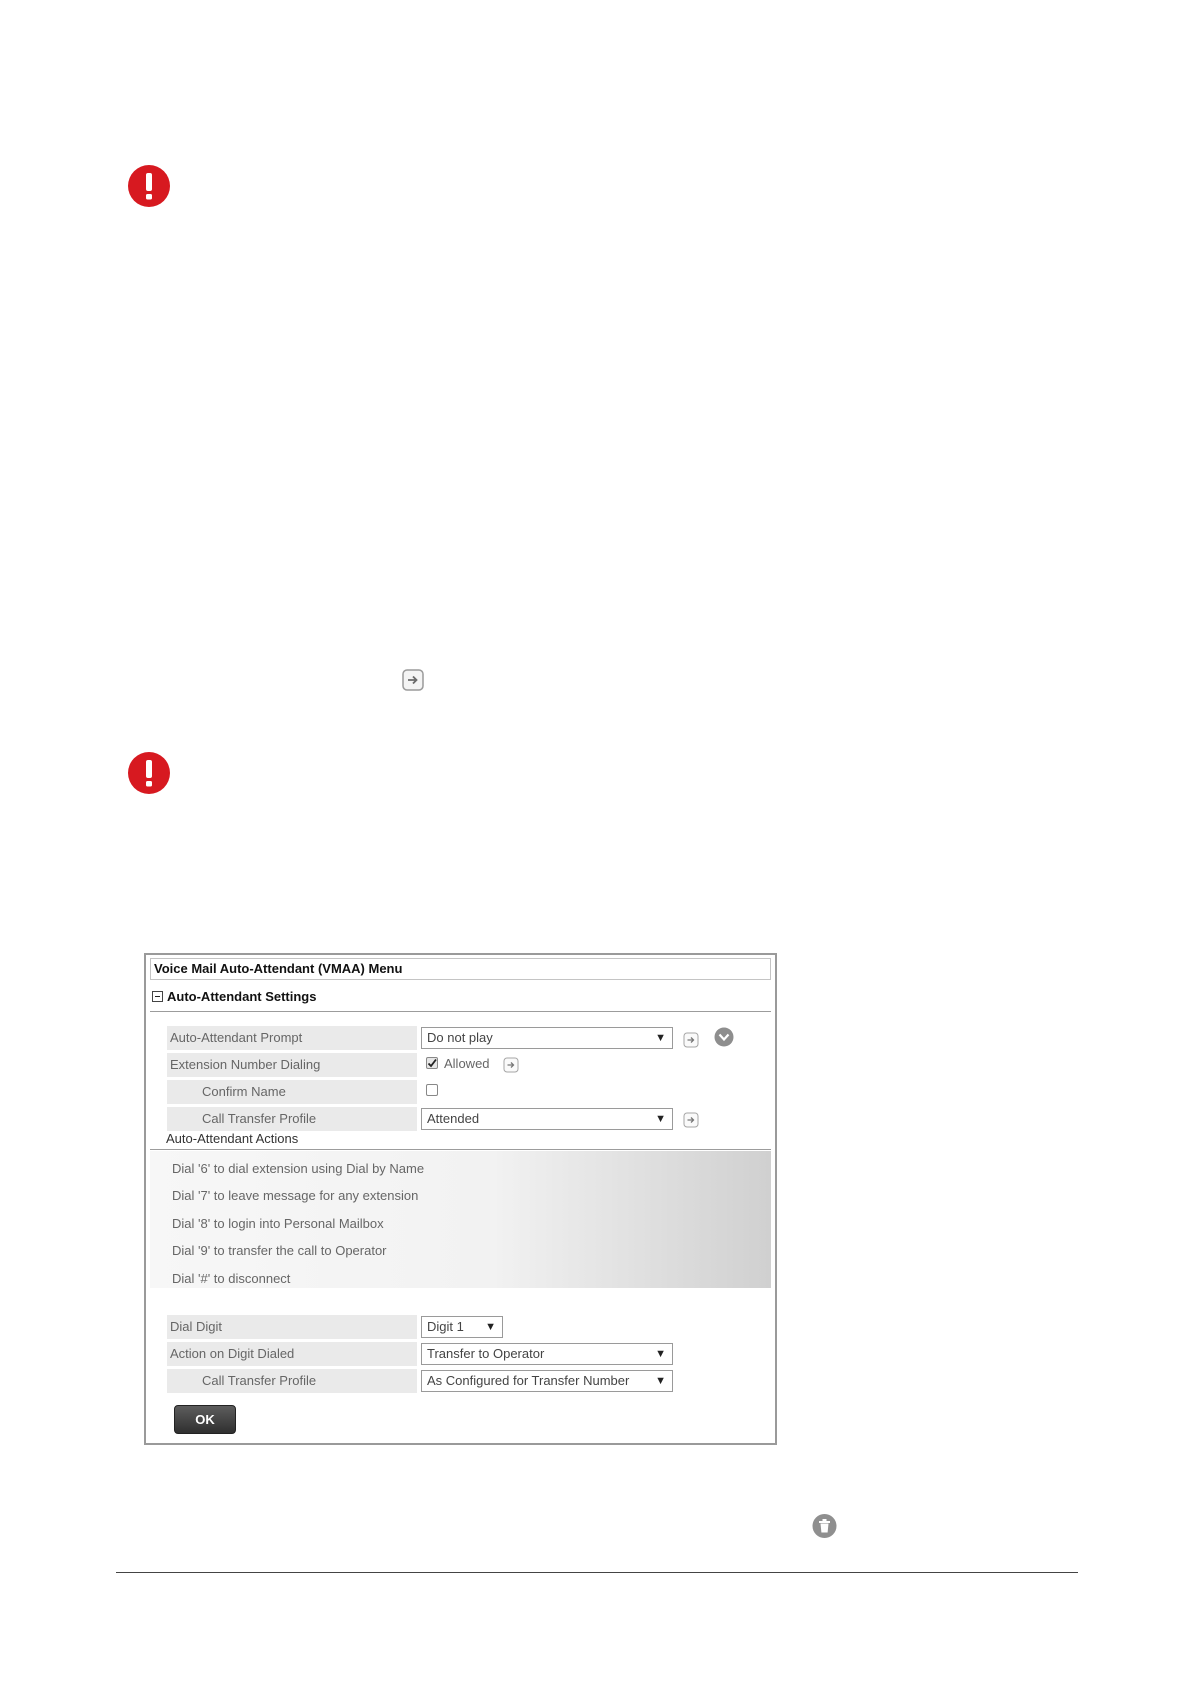  I want to click on action-digit-select-value: Transfer to Operator, so click(486, 1353).